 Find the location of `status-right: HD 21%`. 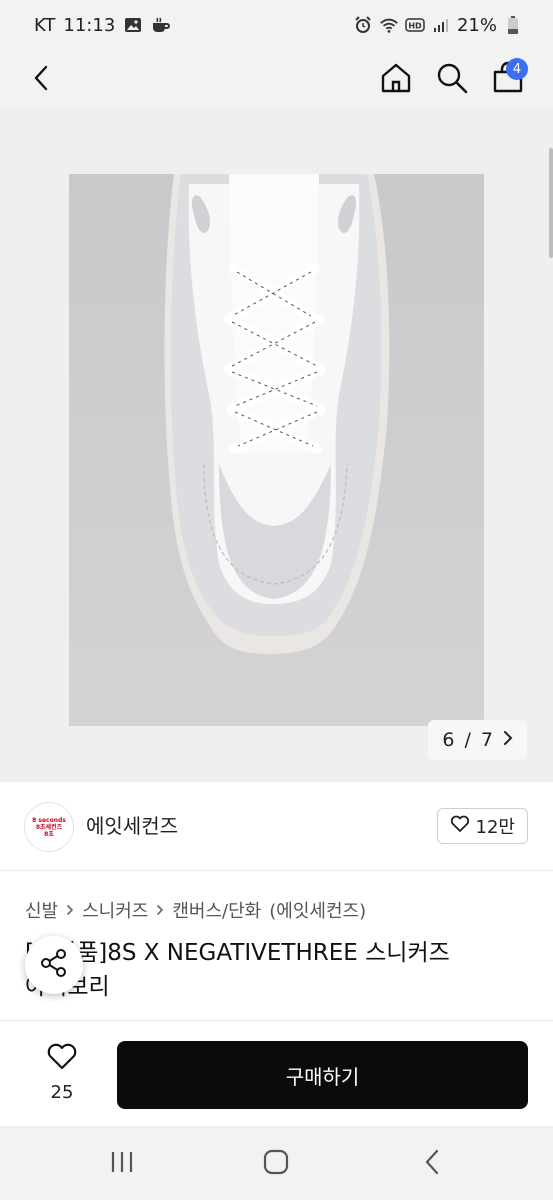

status-right: HD 21% is located at coordinates (438, 25).